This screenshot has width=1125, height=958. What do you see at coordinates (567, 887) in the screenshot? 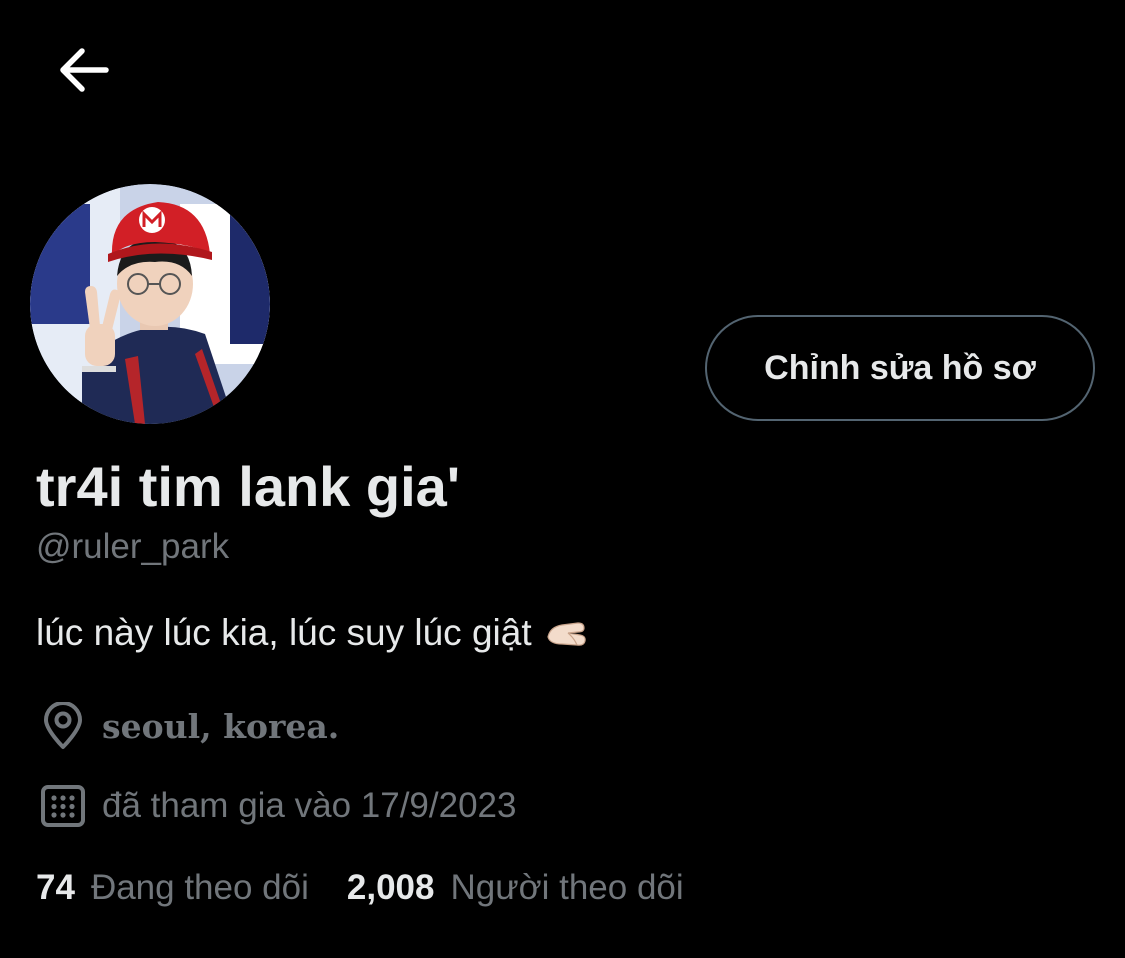
I see `followers-label: Người theo dõi` at bounding box center [567, 887].